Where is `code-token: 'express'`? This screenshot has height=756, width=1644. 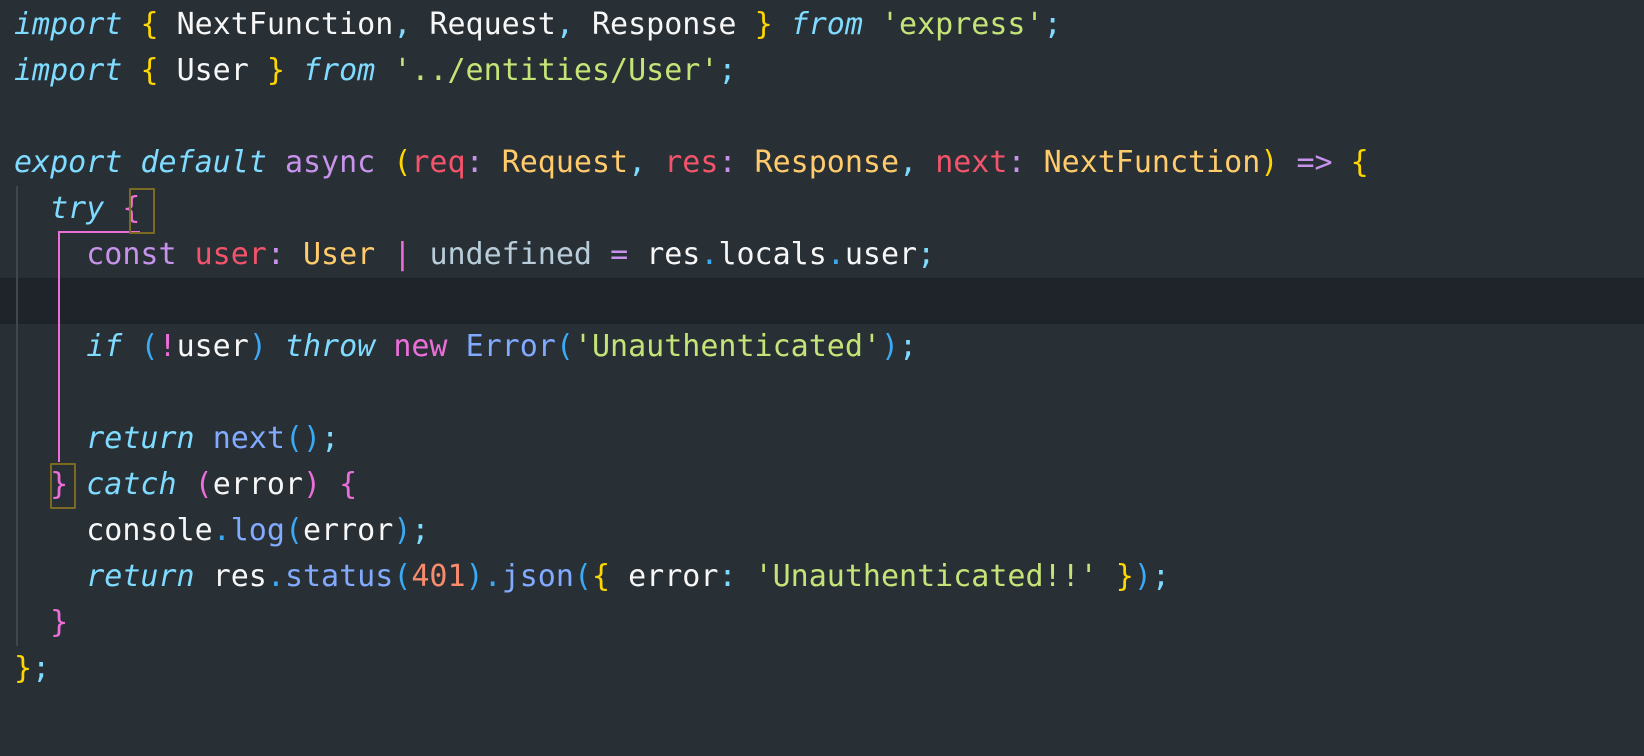
code-token: 'express' is located at coordinates (962, 24).